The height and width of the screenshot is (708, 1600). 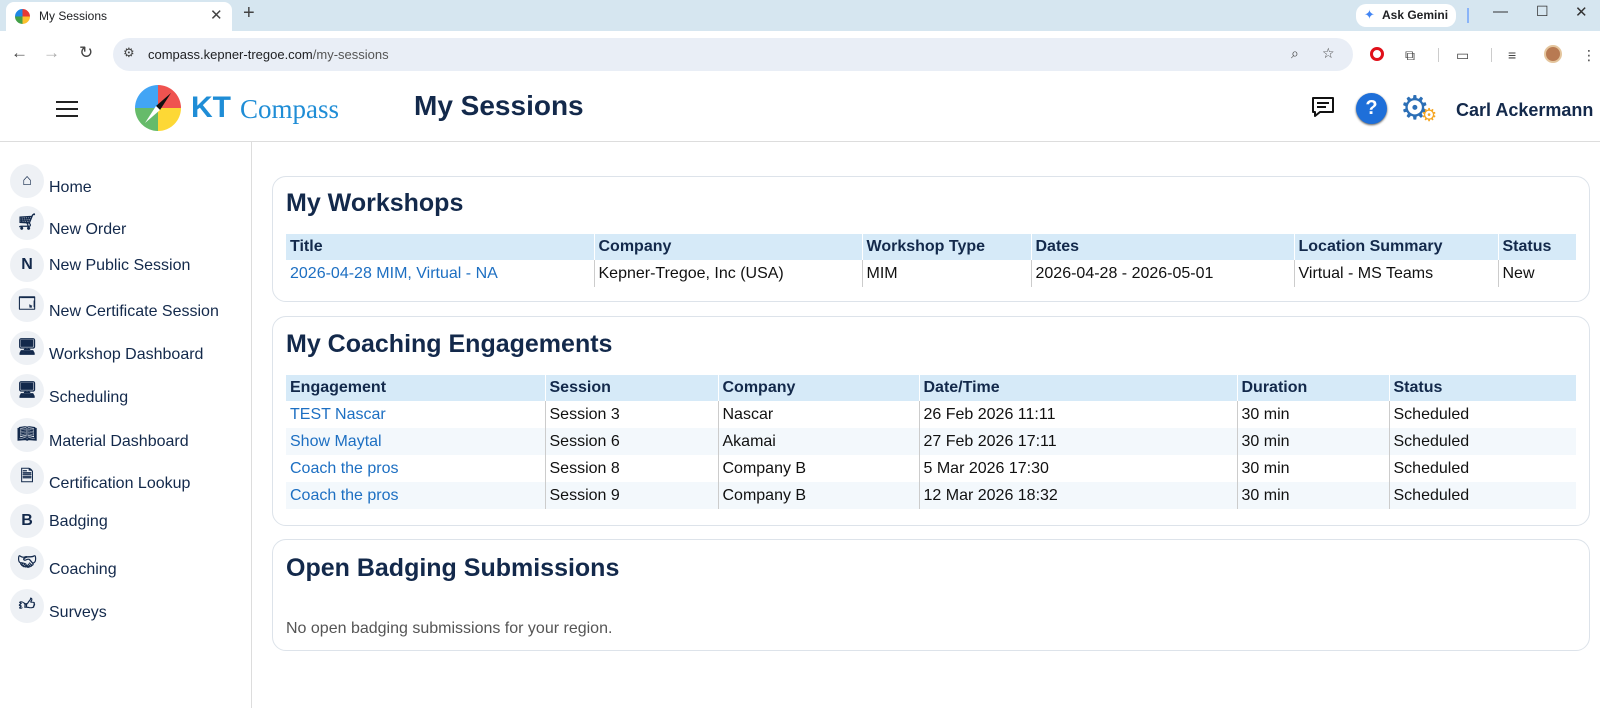 What do you see at coordinates (126, 354) in the screenshot?
I see `sidebar-item-label: Workshop Dashboard` at bounding box center [126, 354].